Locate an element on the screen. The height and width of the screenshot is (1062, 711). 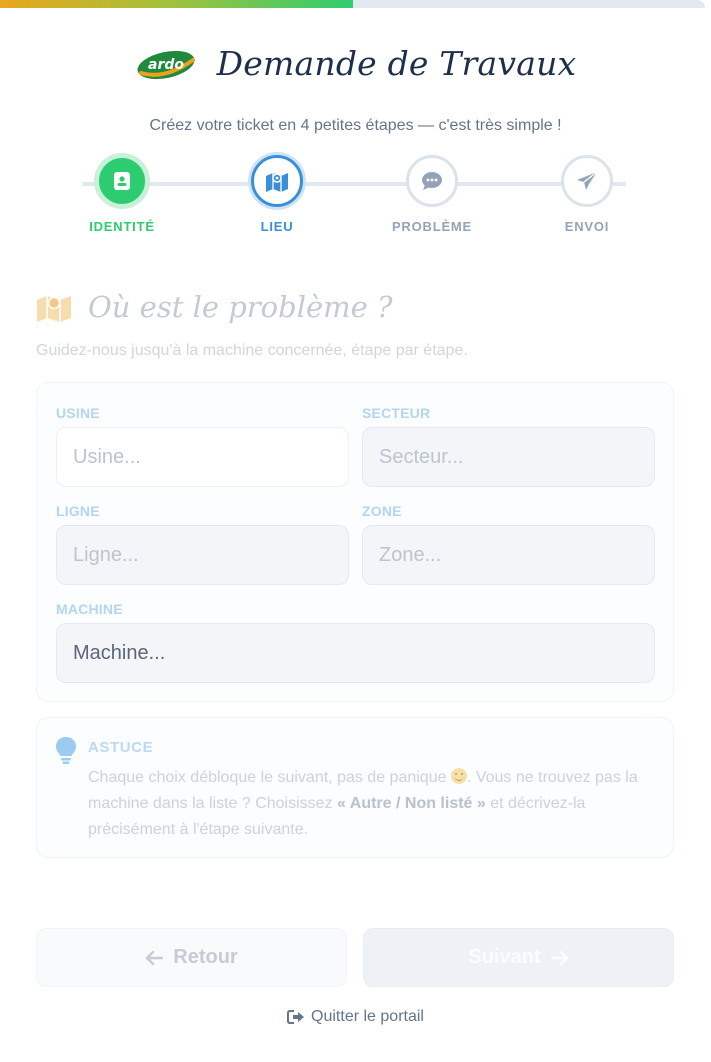
progress-bar is located at coordinates (352, 4).